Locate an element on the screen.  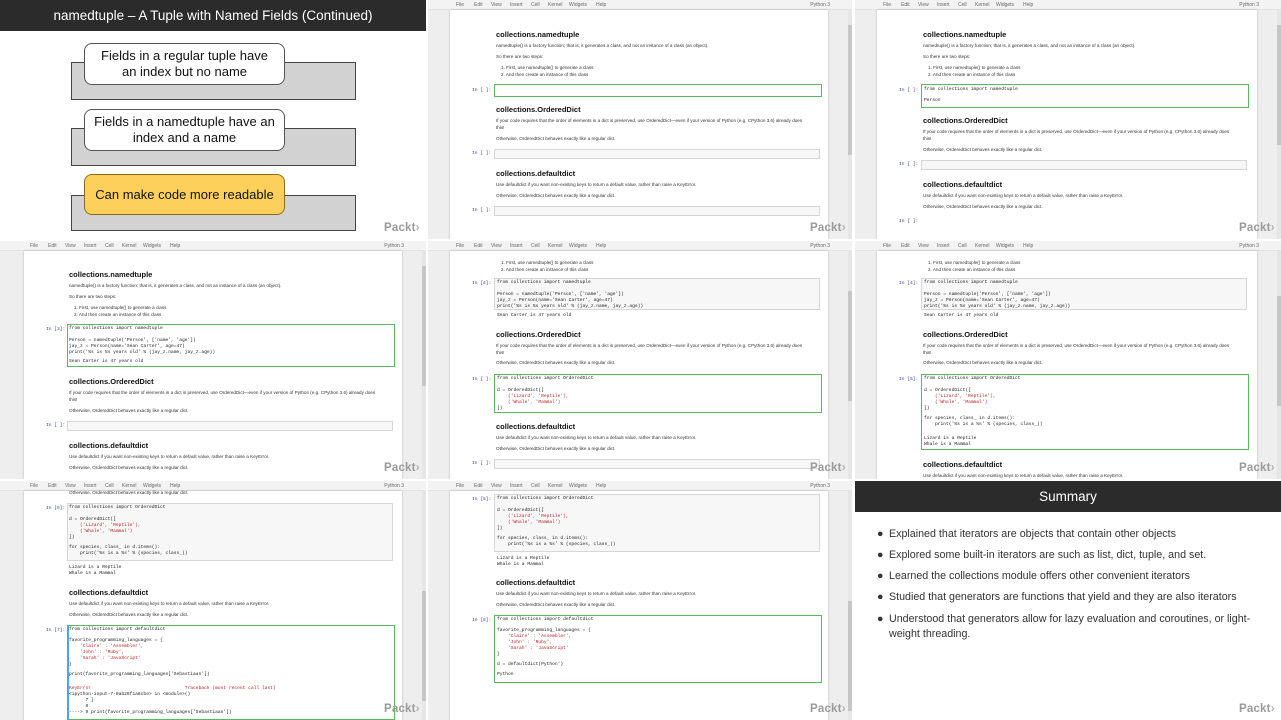
output-line: Lizard is a Reptile is located at coordinates (95, 567).